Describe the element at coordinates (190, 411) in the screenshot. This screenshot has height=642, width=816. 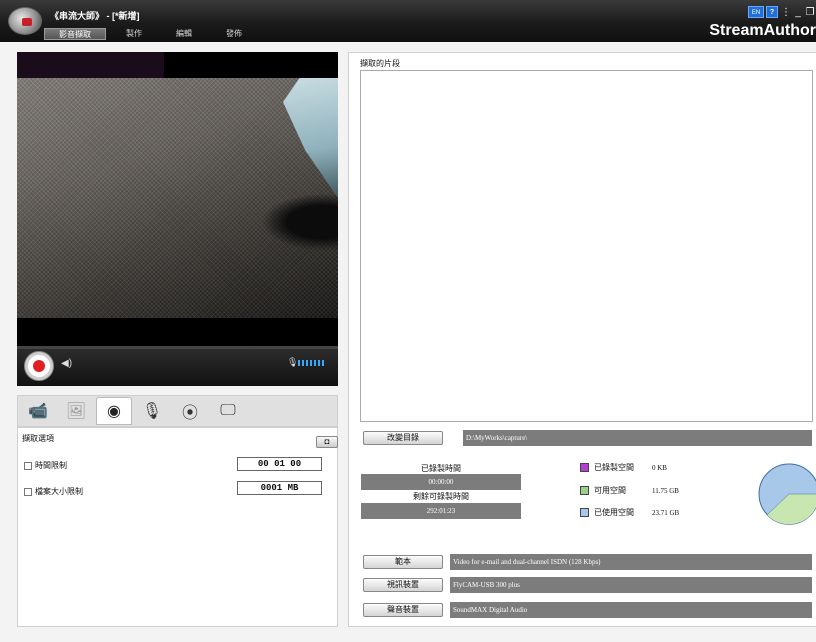
I see `disc-icon: ⦿` at that location.